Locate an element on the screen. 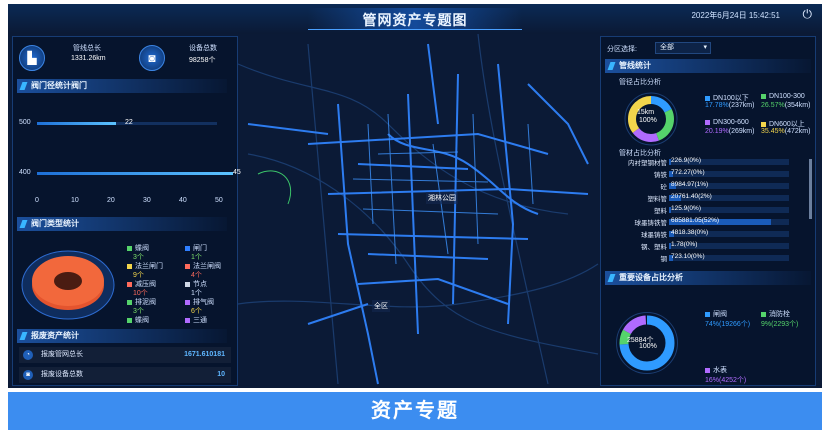 The image size is (830, 436). legend-item: 蝶阀 is located at coordinates (138, 320).